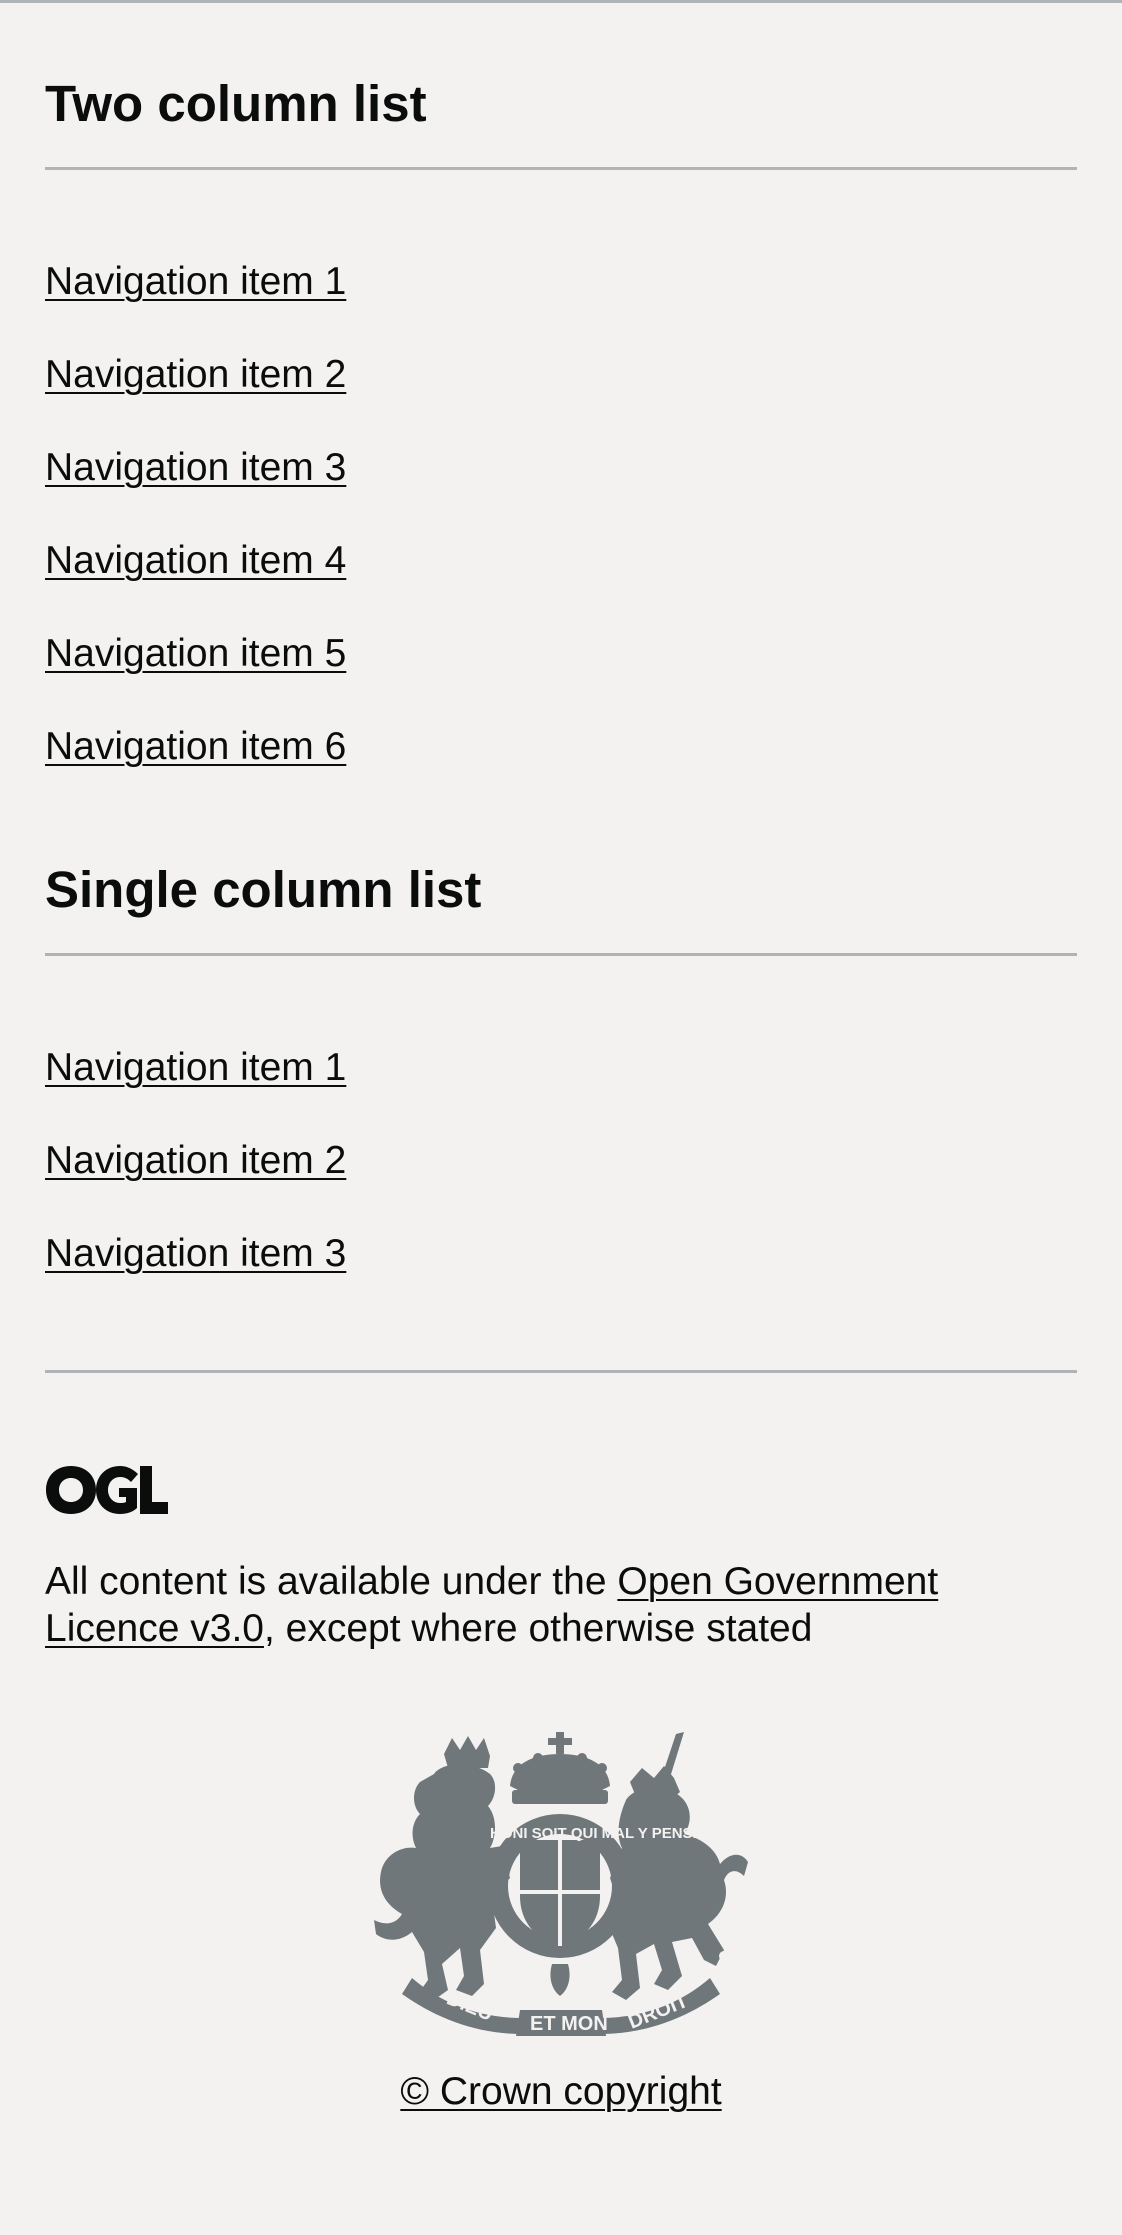 The height and width of the screenshot is (2235, 1122). Describe the element at coordinates (538, 1628) in the screenshot. I see `licence-suffix: , except where otherwise stated` at that location.